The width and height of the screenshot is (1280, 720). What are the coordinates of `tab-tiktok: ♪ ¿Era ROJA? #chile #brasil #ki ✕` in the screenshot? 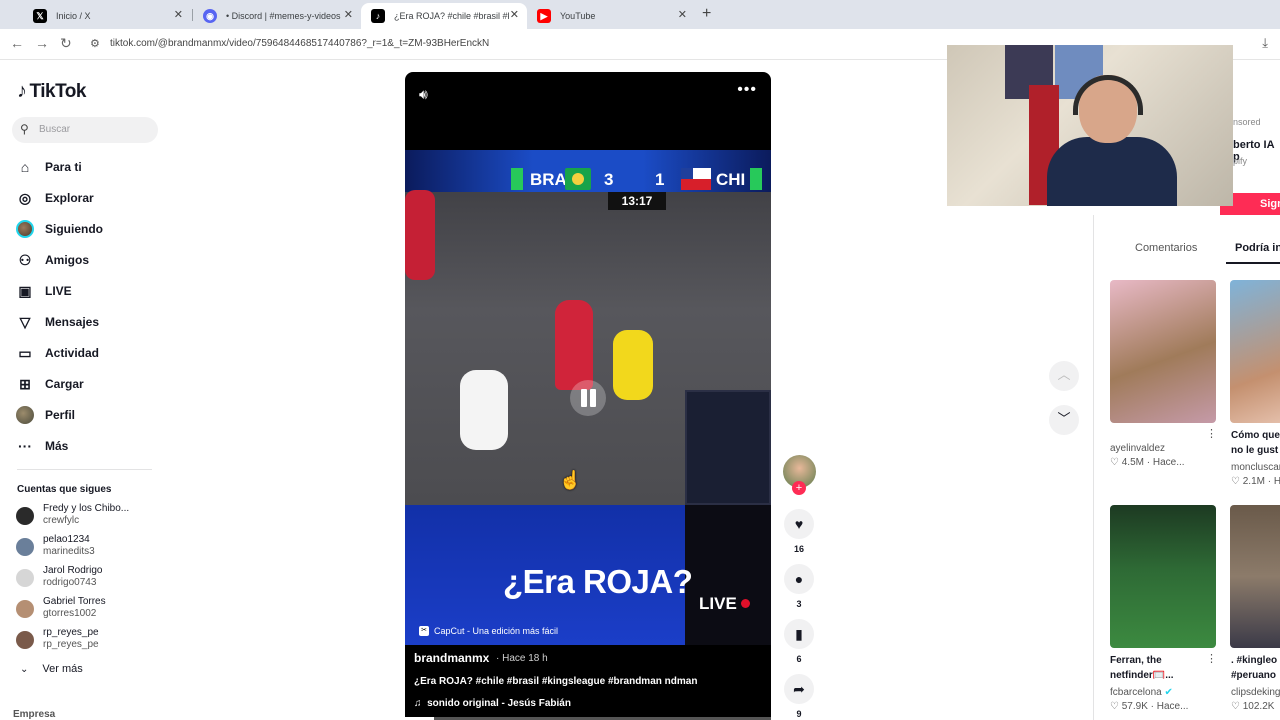 It's located at (444, 16).